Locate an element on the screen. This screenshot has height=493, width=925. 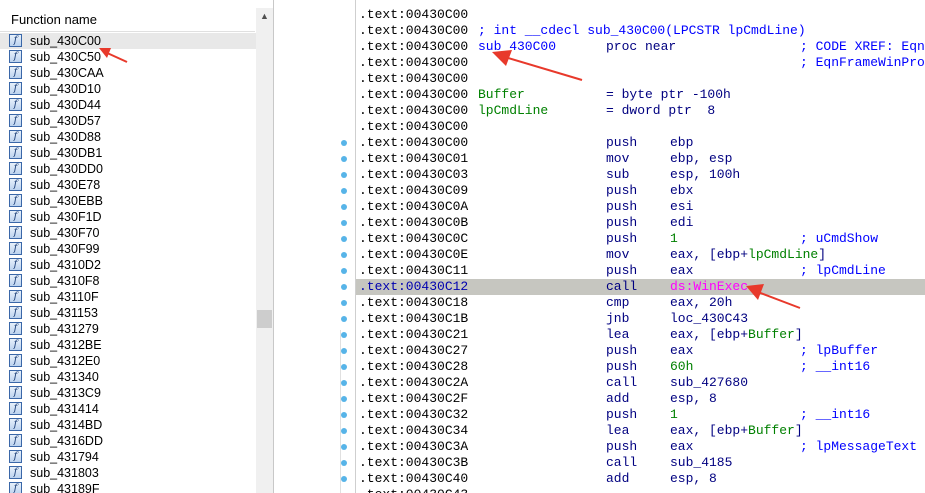
function-name: sub_430DB1 is located at coordinates (66, 153).